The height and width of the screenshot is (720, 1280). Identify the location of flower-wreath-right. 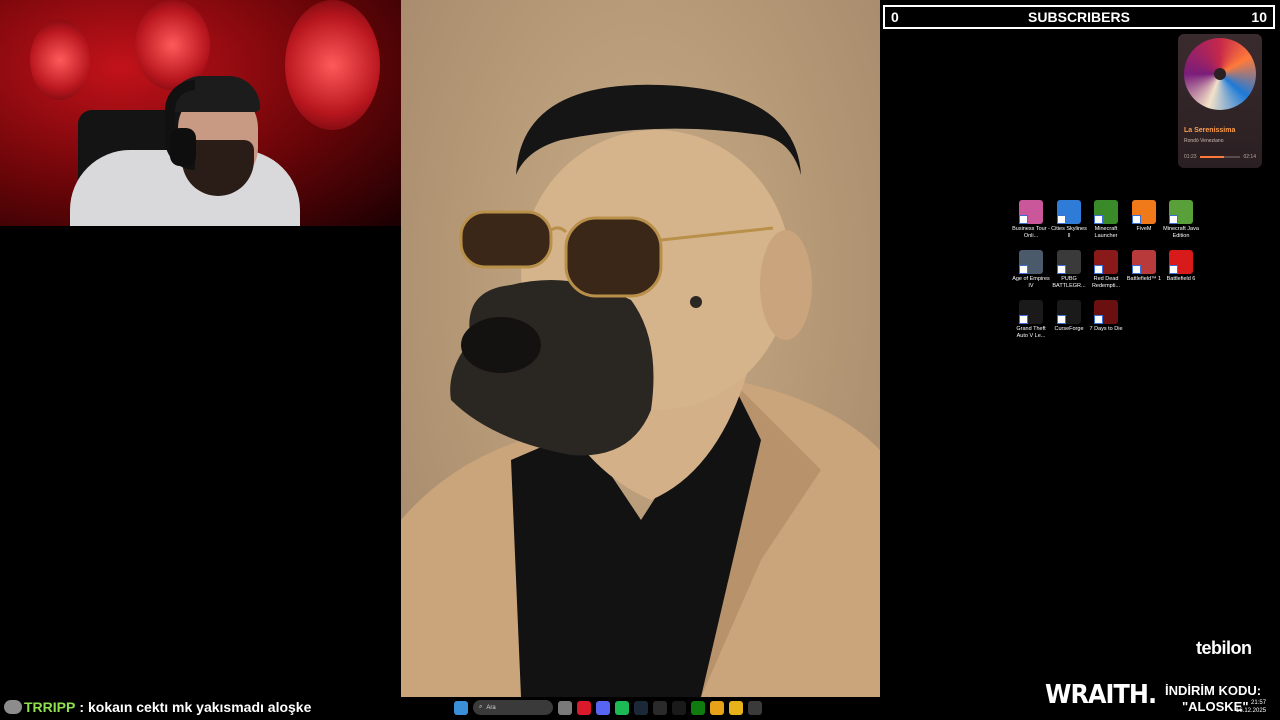
(332, 65).